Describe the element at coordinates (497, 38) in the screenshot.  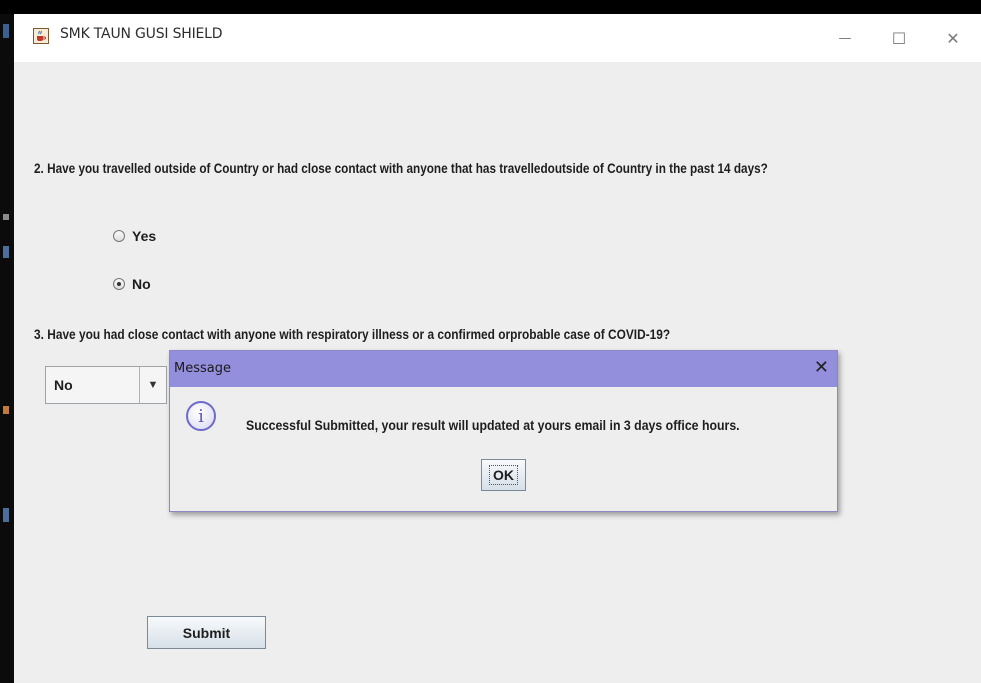
I see `title-bar: SMK TAUN GUSI SHIELD — ☐ ✕` at that location.